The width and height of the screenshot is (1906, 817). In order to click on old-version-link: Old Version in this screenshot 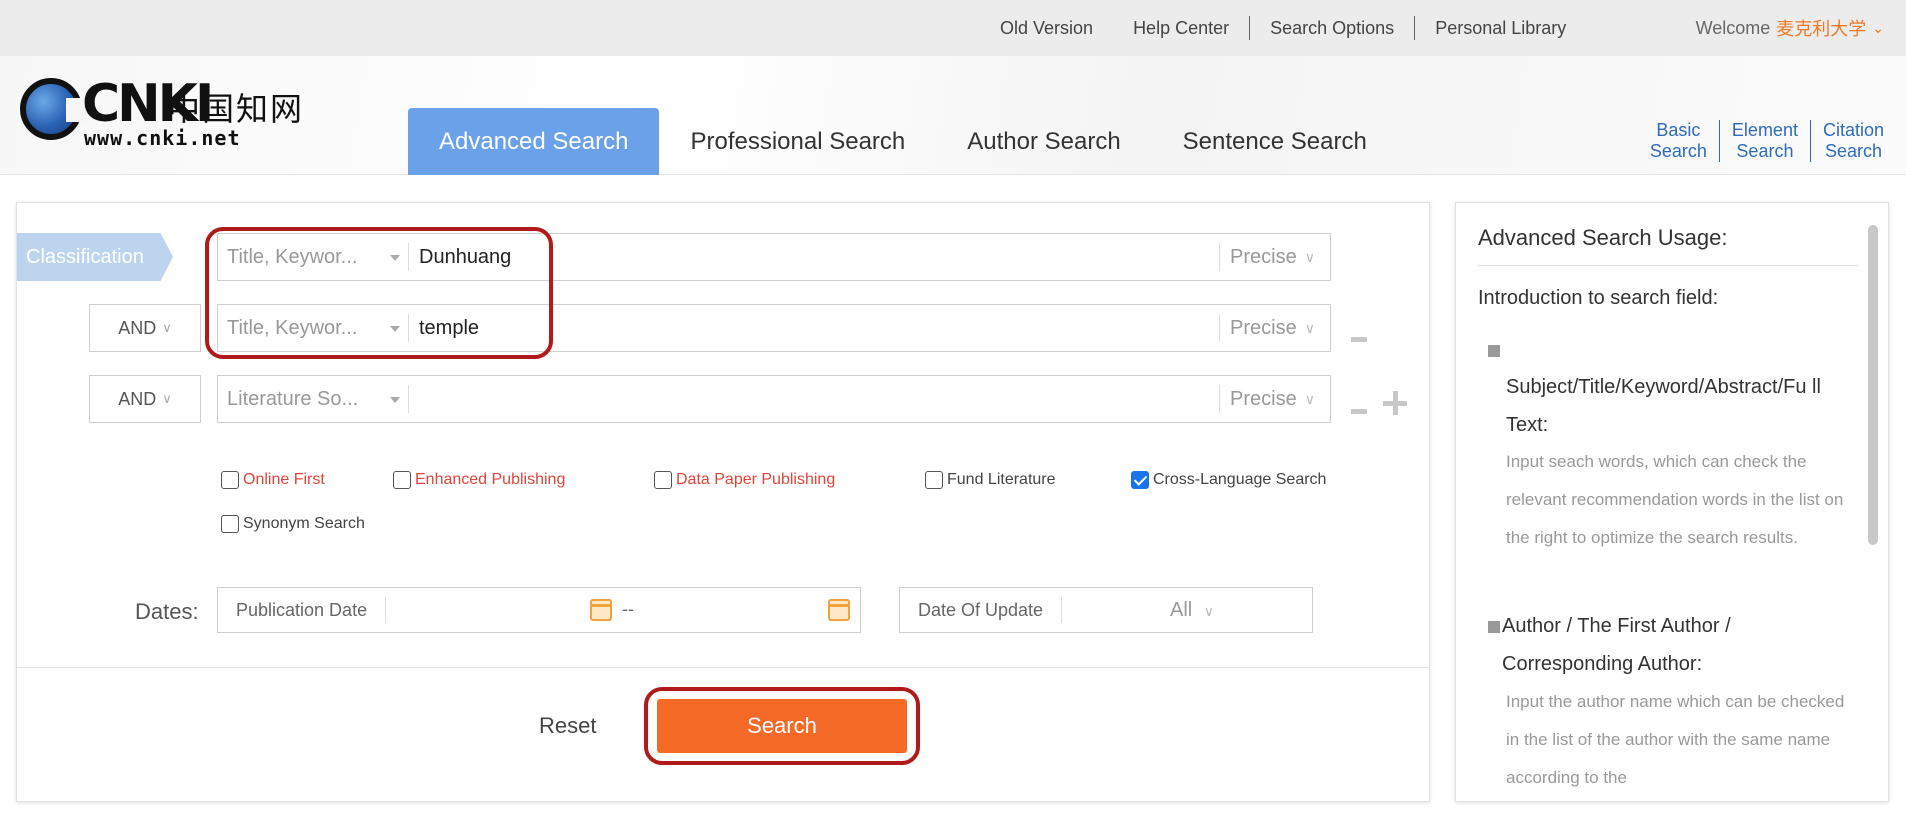, I will do `click(1046, 28)`.